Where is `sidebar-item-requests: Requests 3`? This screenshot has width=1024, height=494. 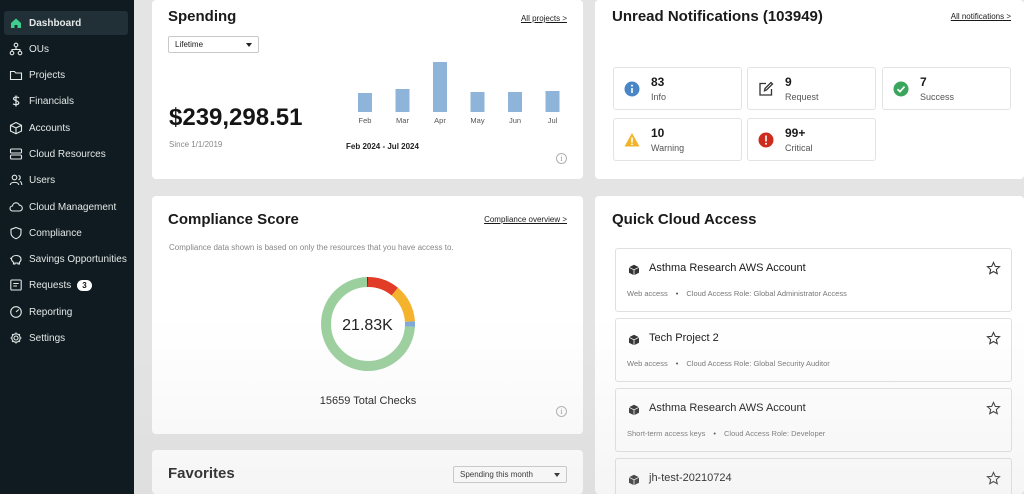 sidebar-item-requests: Requests 3 is located at coordinates (66, 285).